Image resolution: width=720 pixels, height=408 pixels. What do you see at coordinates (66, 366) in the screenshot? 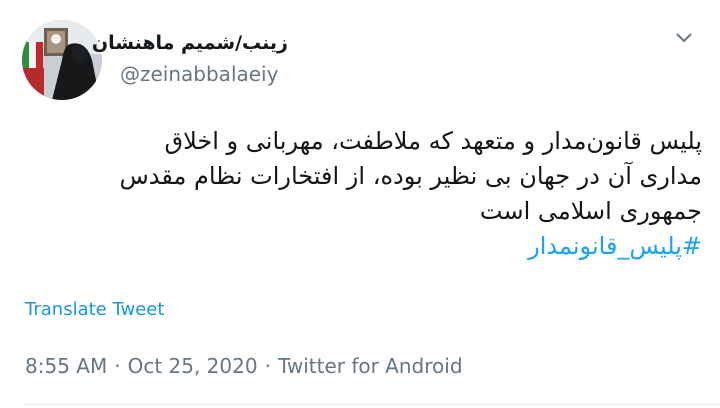
I see `tweet-time: 8:55 AM` at bounding box center [66, 366].